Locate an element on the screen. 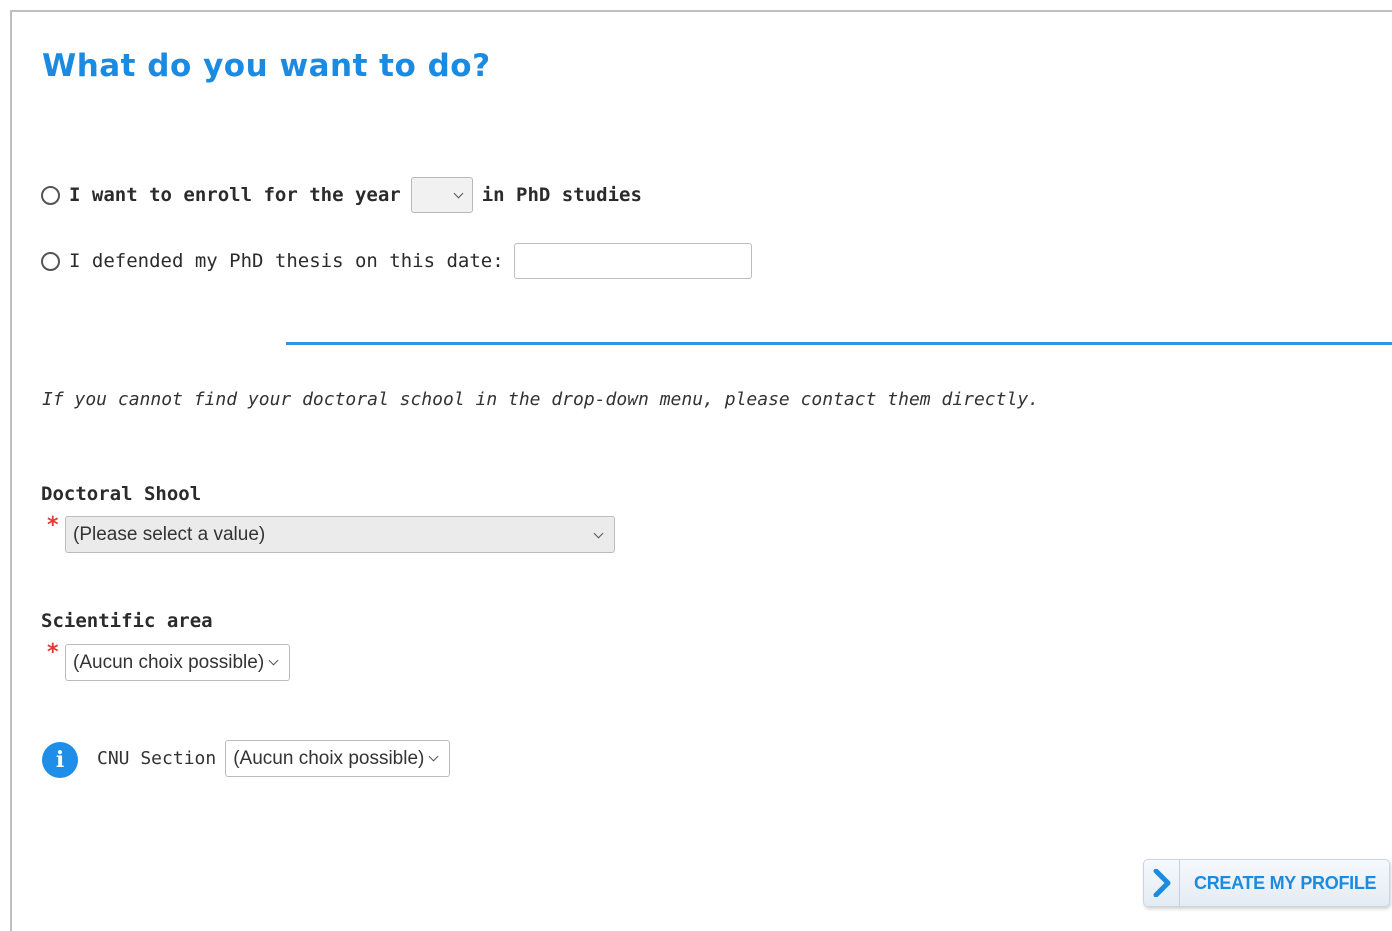  defended-option-row: I defended my PhD thesis on this date: is located at coordinates (396, 261).